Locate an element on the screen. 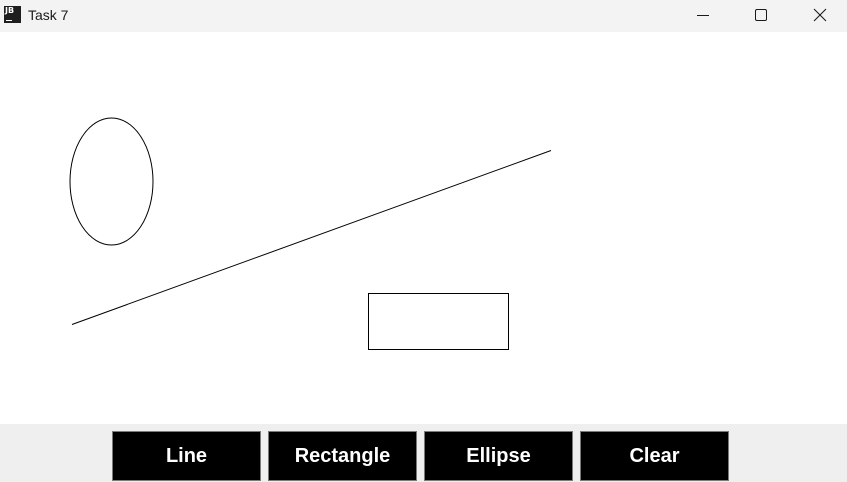  close-button is located at coordinates (818, 16).